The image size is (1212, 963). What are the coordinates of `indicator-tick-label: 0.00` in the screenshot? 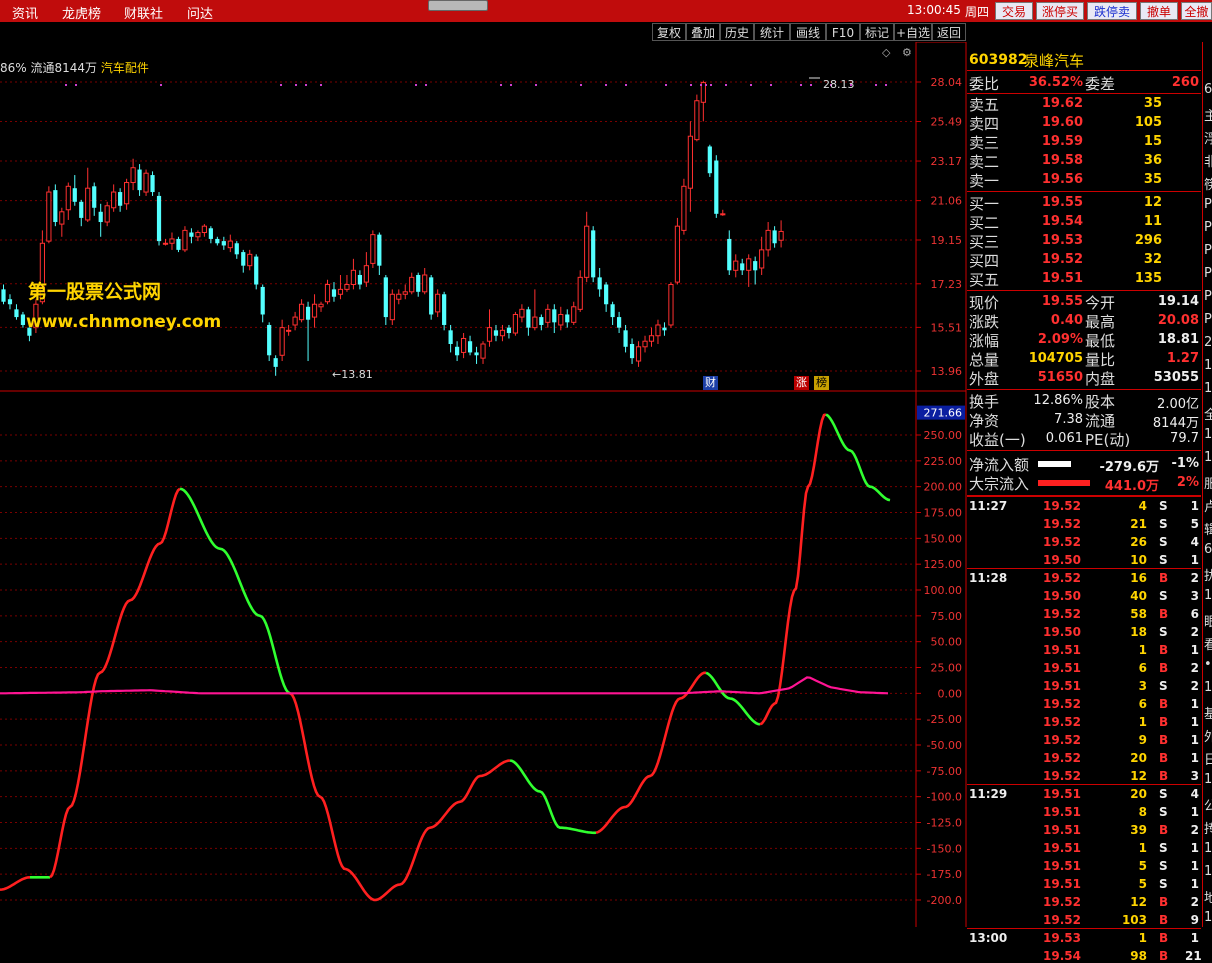 It's located at (950, 693).